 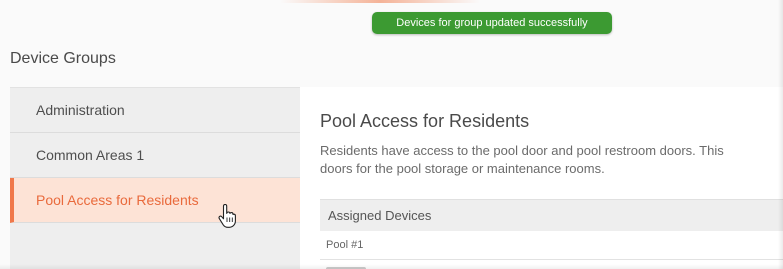 What do you see at coordinates (155, 155) in the screenshot?
I see `sidebar-item-common-areas-1: Common Areas 1` at bounding box center [155, 155].